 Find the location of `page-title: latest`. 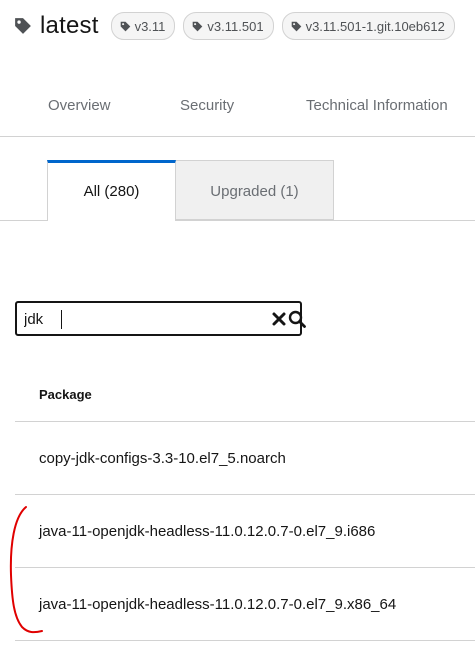

page-title: latest is located at coordinates (69, 25).